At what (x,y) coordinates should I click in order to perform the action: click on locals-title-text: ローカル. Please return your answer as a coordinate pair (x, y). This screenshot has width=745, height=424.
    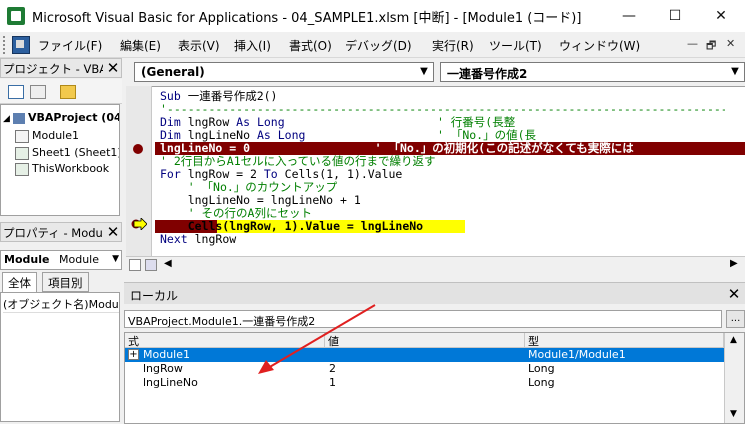
    Looking at the image, I should click on (154, 296).